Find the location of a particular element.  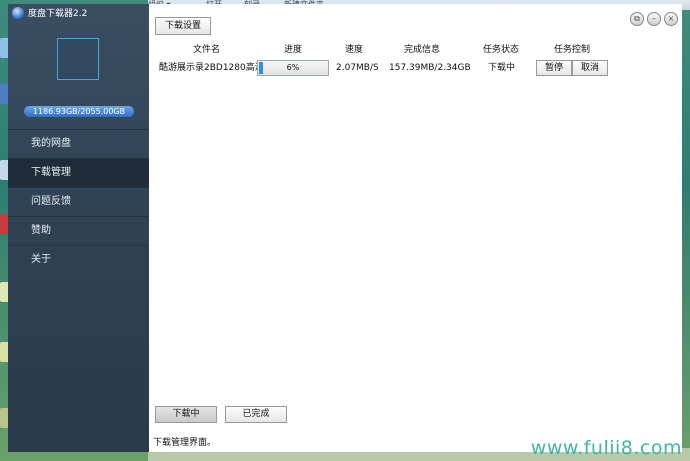

pause-button: 暂停 is located at coordinates (554, 68).